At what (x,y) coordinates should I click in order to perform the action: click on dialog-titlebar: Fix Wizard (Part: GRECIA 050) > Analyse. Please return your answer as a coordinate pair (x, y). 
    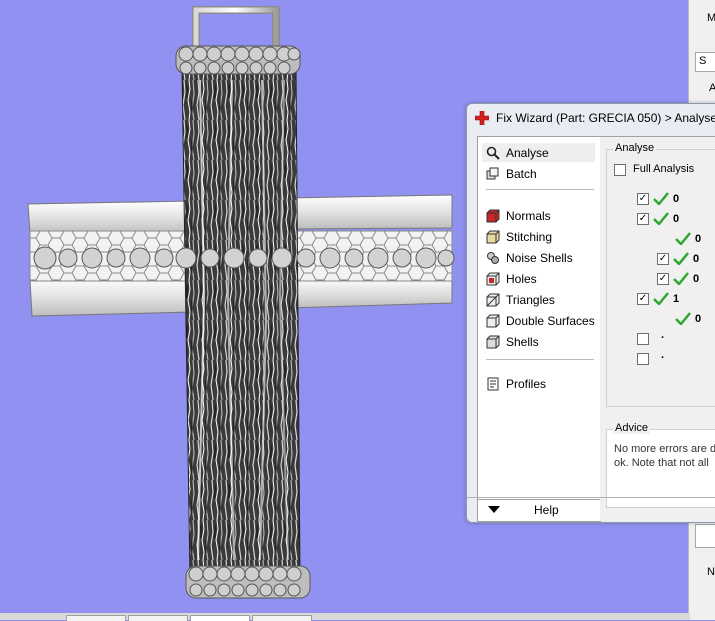
    Looking at the image, I should click on (591, 118).